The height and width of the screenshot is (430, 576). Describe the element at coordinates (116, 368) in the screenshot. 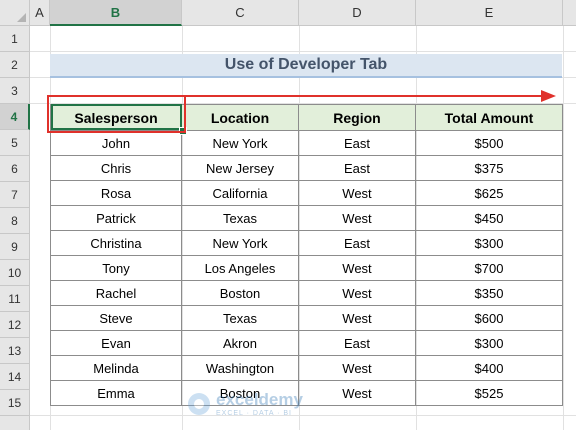

I see `cell-salesperson: Melinda` at that location.